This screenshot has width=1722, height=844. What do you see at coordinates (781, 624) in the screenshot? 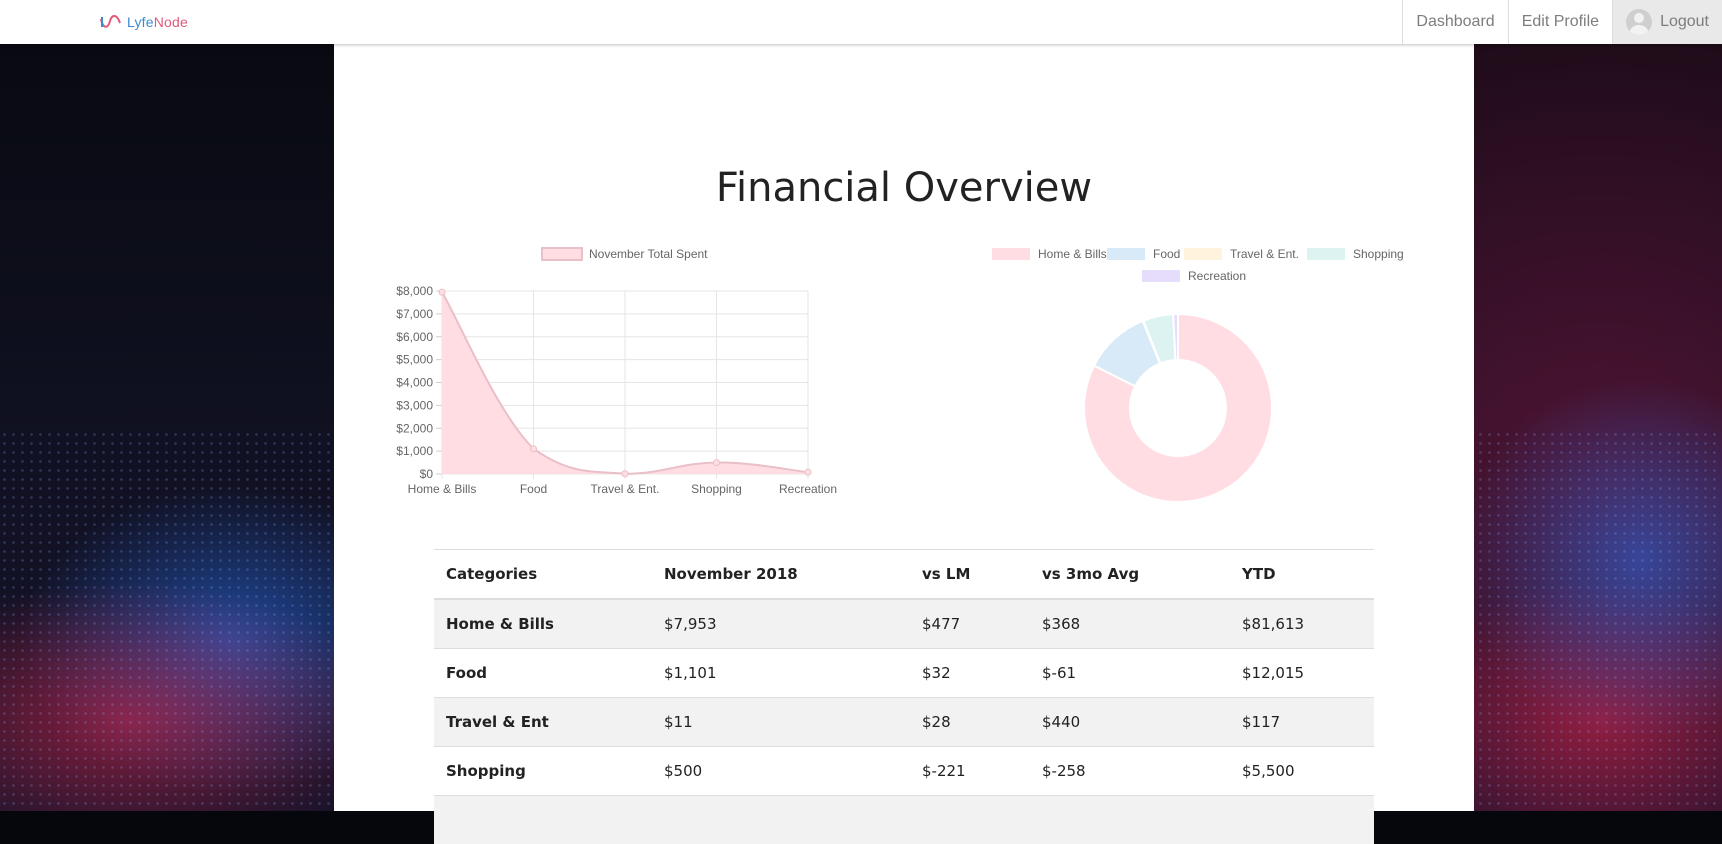
I see `table-cell: $7,953` at bounding box center [781, 624].